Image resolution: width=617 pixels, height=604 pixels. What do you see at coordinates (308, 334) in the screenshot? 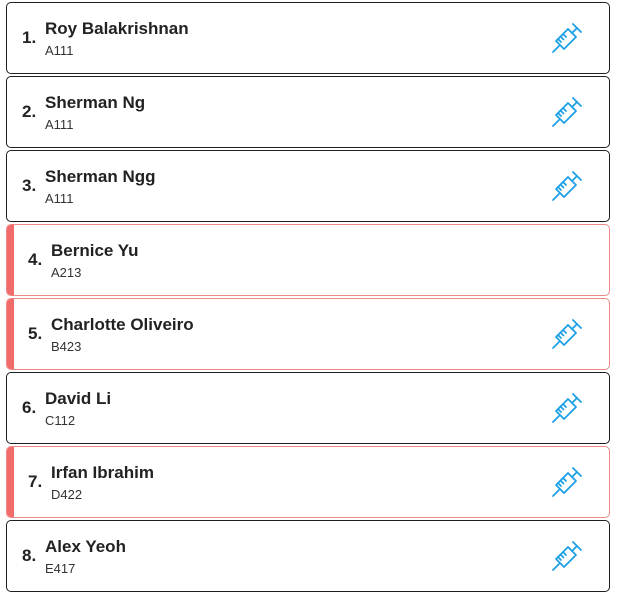
I see `patient-card-flagged: 5. Charlotte Oliveiro B423` at bounding box center [308, 334].